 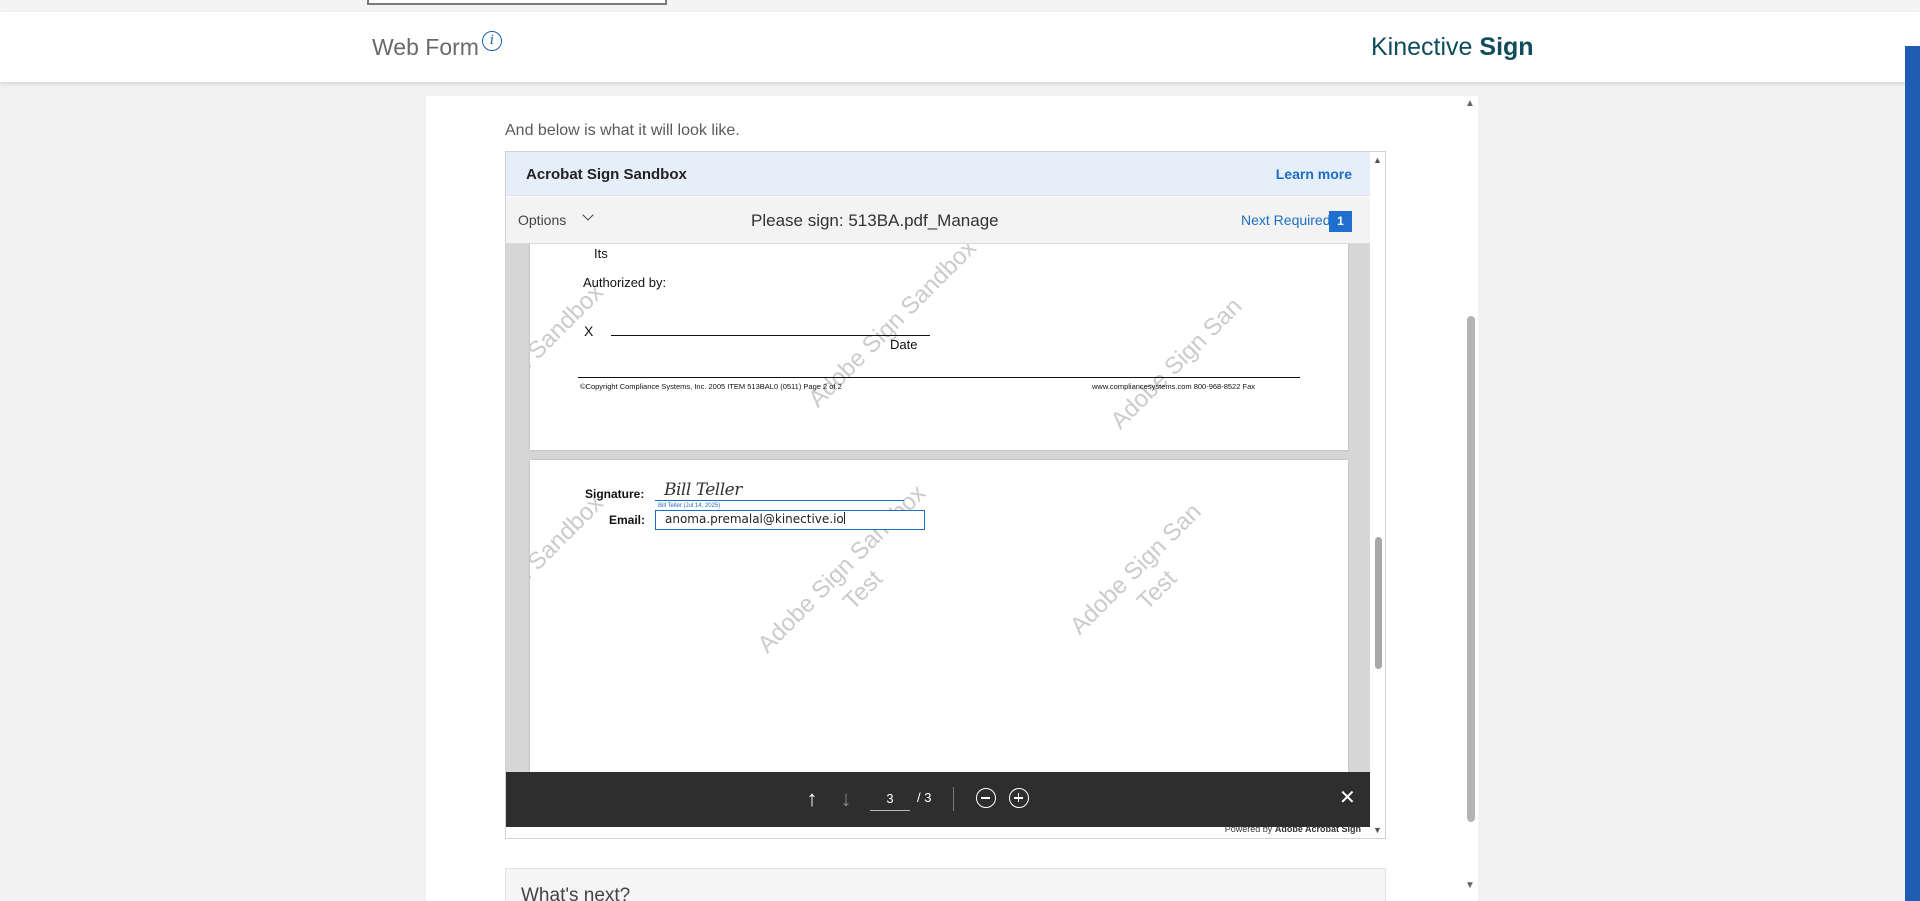 I want to click on x-mark: X, so click(x=589, y=331).